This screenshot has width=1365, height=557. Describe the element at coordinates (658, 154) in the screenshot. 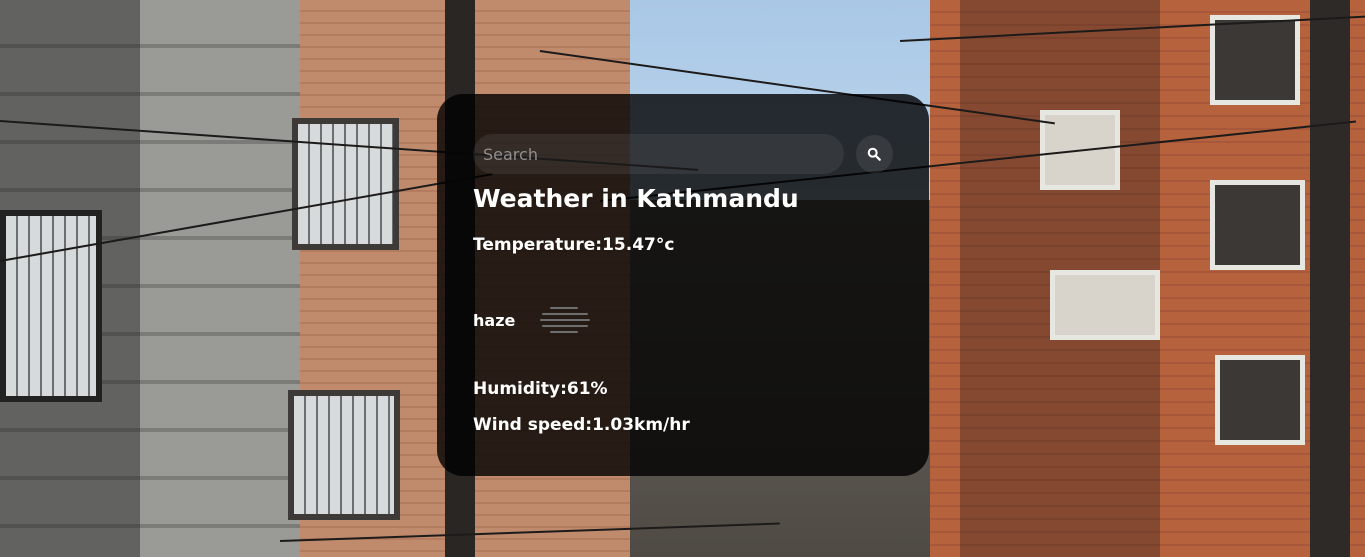

I see `search-input` at that location.